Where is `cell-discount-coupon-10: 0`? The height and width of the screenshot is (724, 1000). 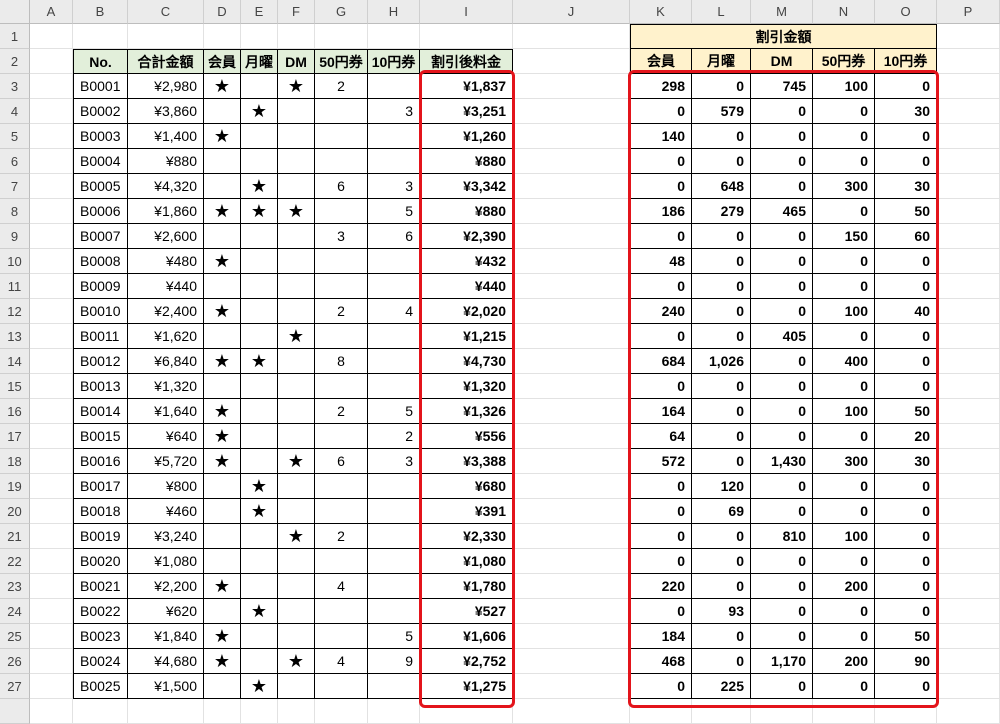
cell-discount-coupon-10: 0 is located at coordinates (906, 486).